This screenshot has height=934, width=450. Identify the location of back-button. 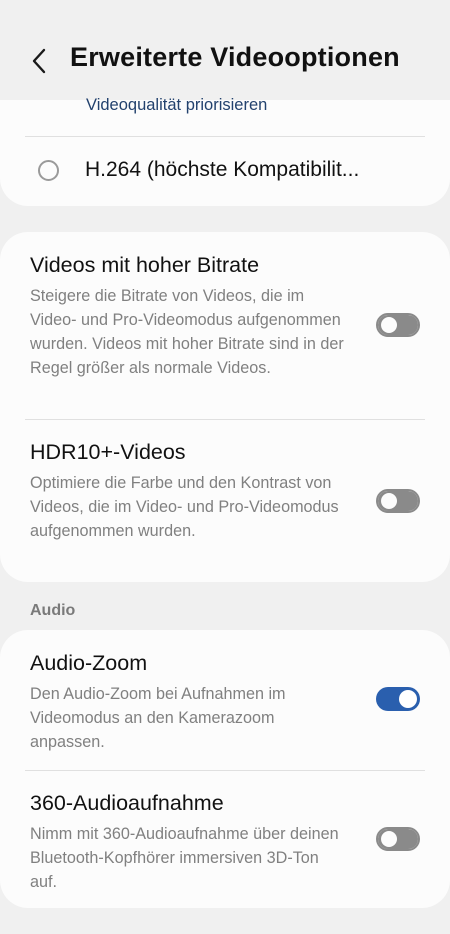
(39, 61).